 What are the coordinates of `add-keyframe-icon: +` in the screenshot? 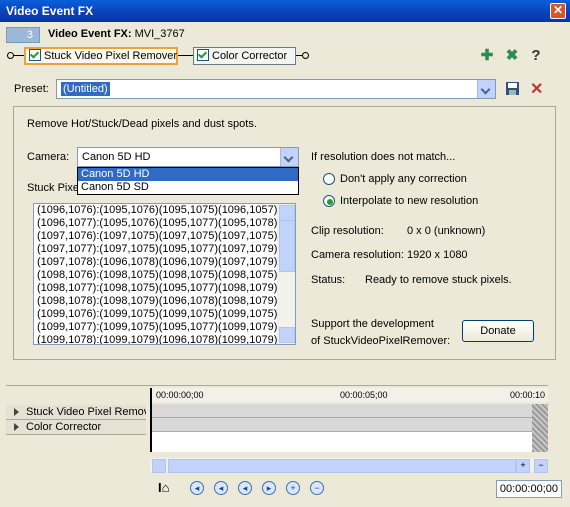 It's located at (293, 488).